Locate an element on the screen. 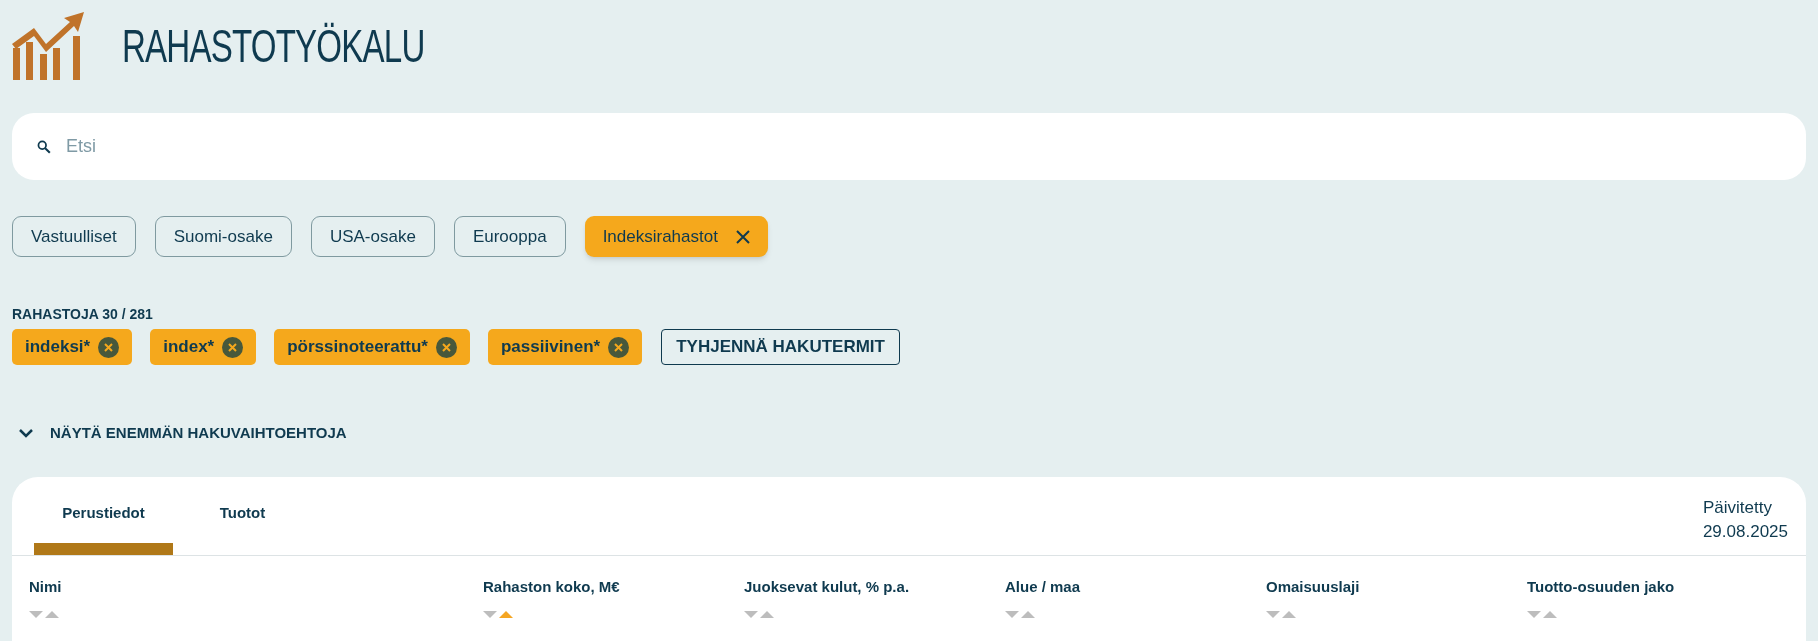 The width and height of the screenshot is (1818, 641). more-options-toggle: NÄYTÄ ENEMMÄN HAKUVAIHTOEHTOJA is located at coordinates (182, 433).